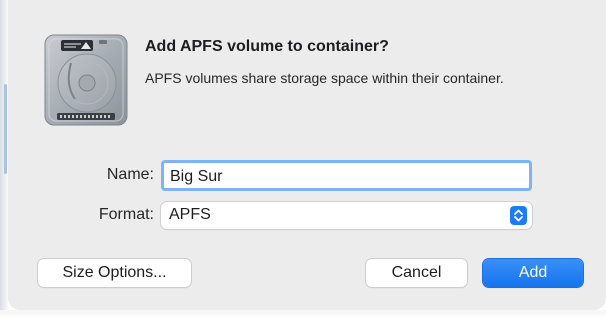 This screenshot has width=606, height=318. Describe the element at coordinates (346, 175) in the screenshot. I see `volume-name-input` at that location.